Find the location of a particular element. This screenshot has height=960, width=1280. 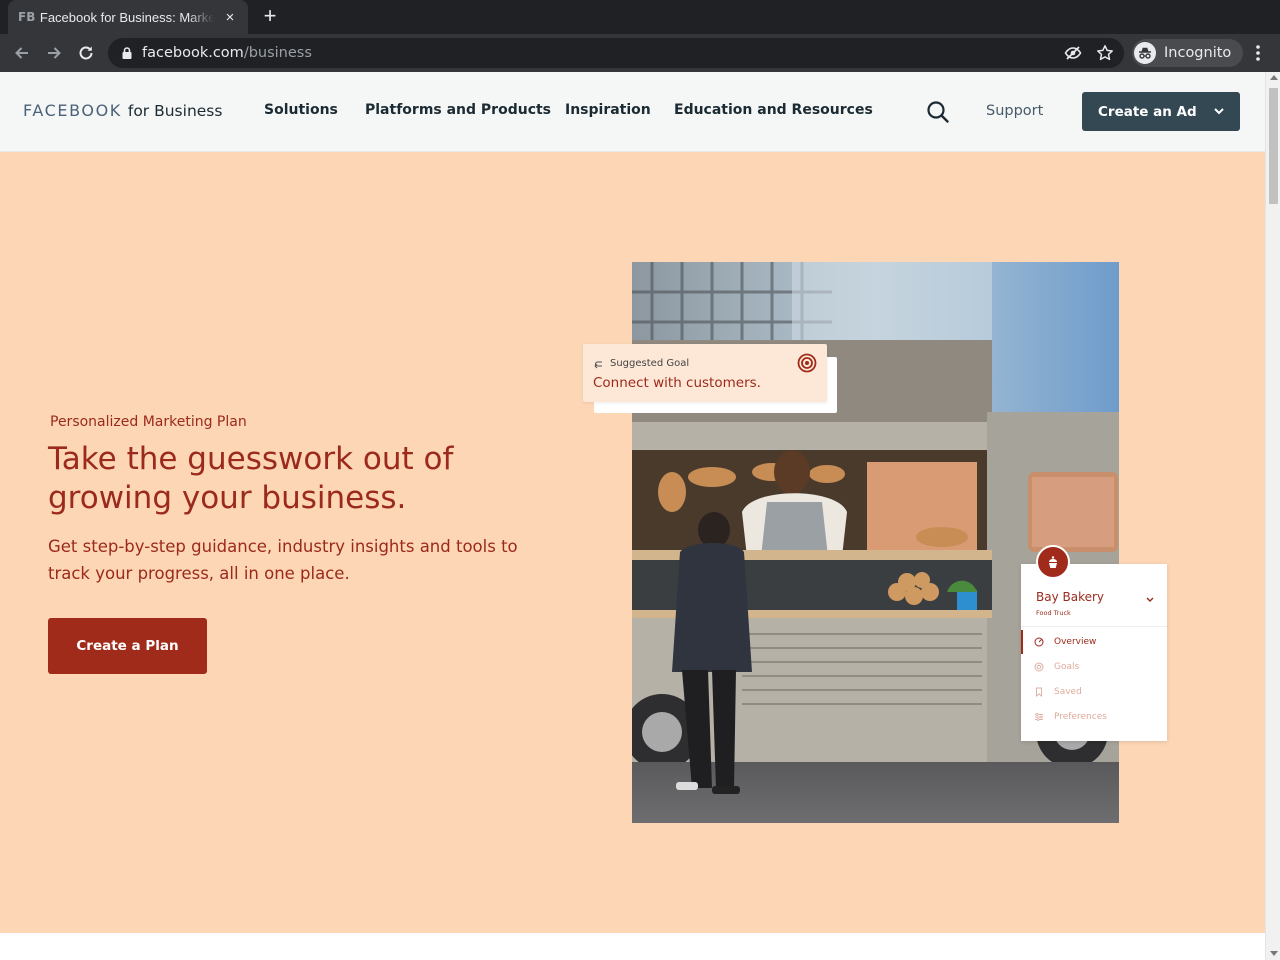

sliders-icon is located at coordinates (1039, 717).